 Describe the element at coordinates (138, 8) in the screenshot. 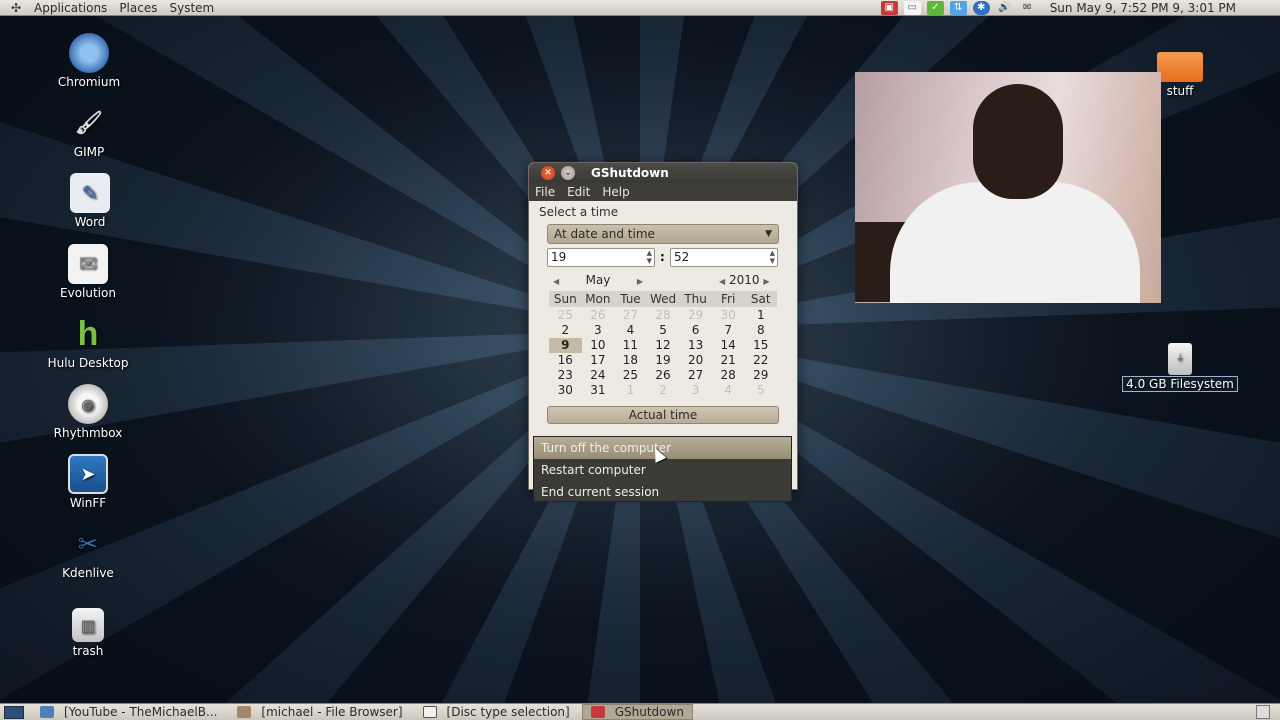

I see `places-menu: Places` at that location.